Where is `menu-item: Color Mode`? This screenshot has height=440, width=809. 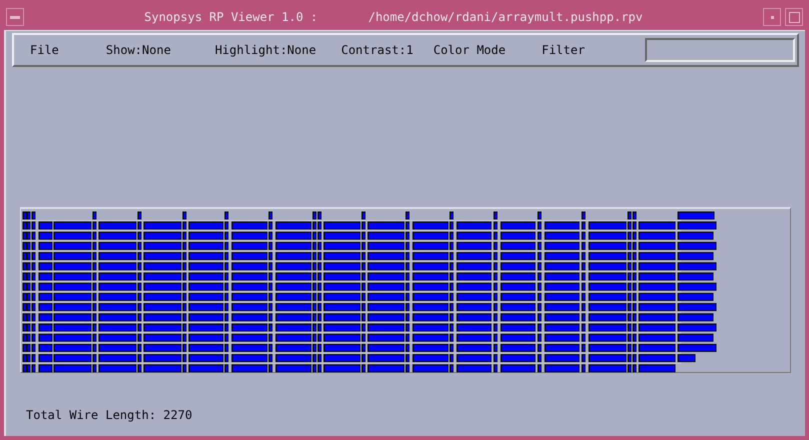
menu-item: Color Mode is located at coordinates (469, 50).